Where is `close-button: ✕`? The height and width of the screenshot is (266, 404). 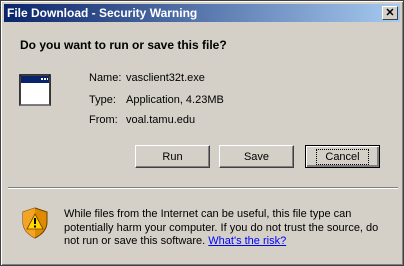 close-button: ✕ is located at coordinates (390, 13).